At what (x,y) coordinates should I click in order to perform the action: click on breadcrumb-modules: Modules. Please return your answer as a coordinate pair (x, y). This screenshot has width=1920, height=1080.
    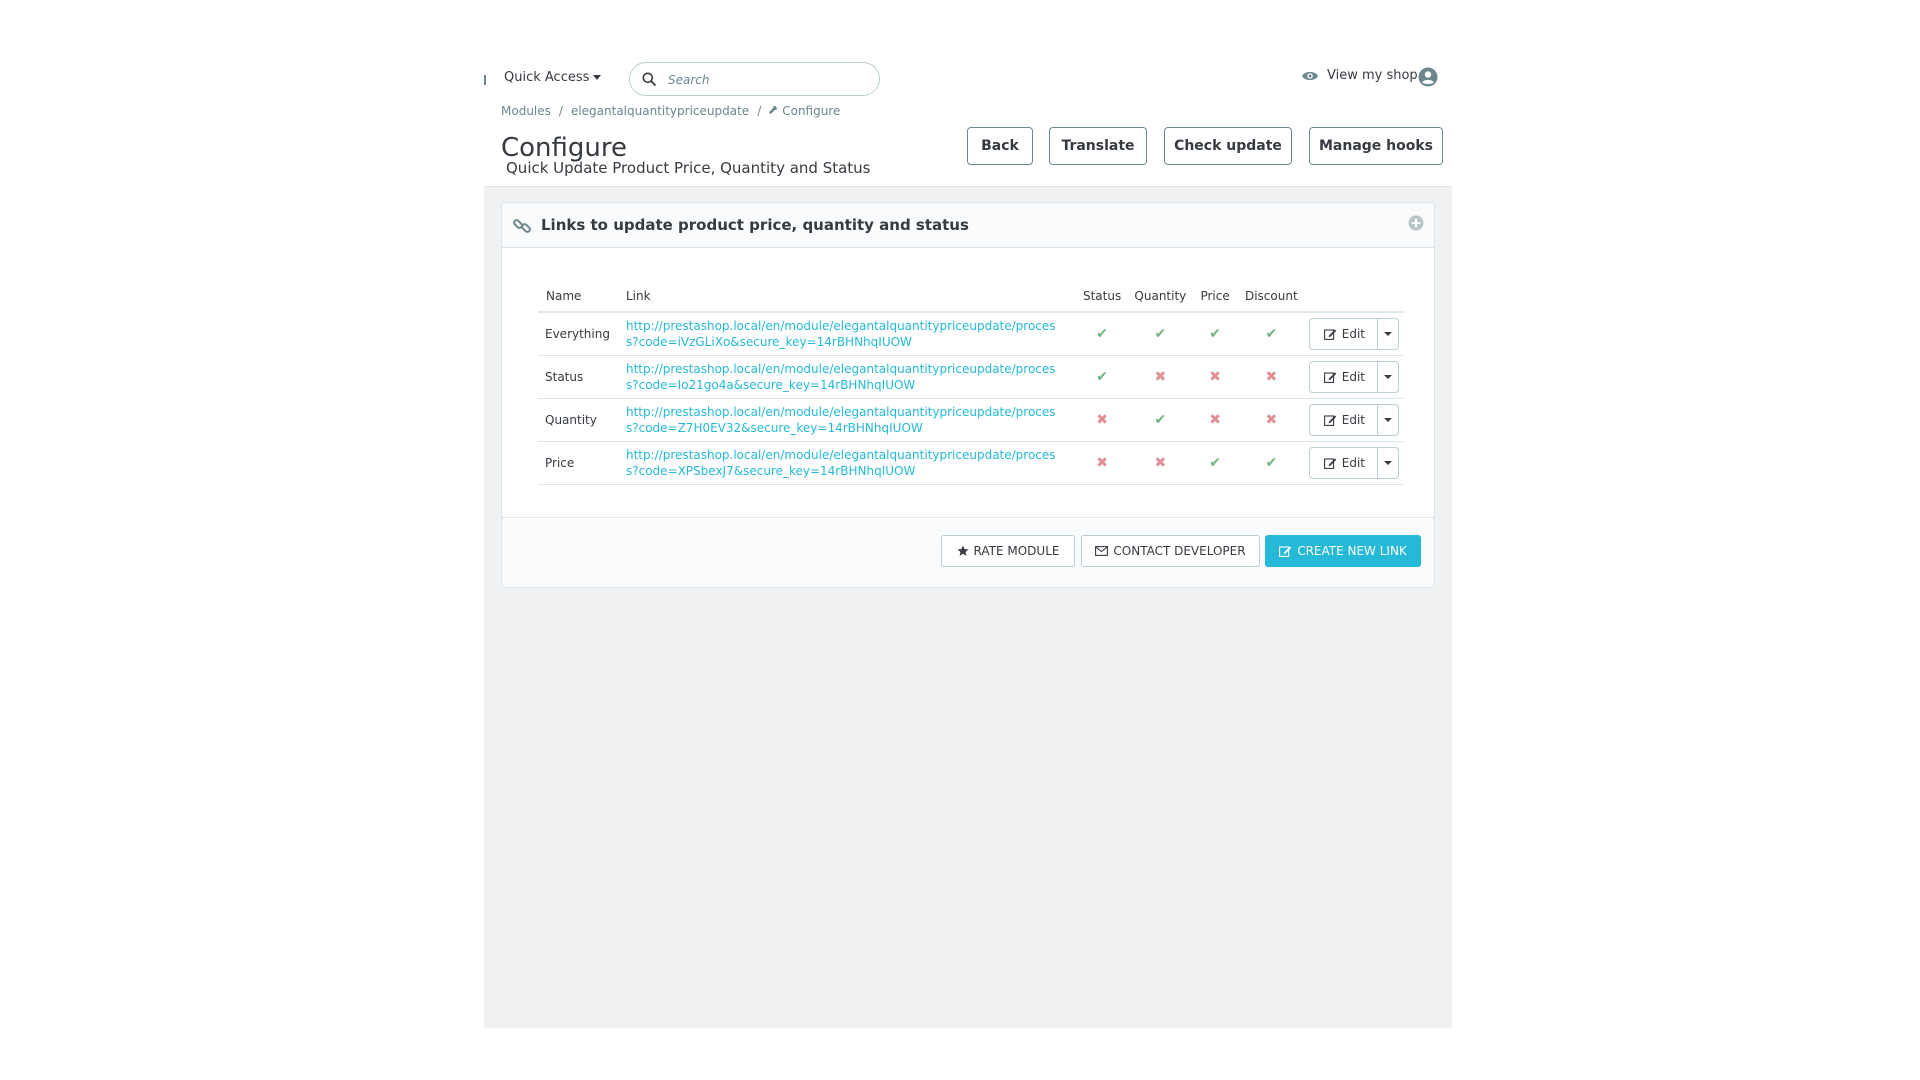
    Looking at the image, I should click on (526, 111).